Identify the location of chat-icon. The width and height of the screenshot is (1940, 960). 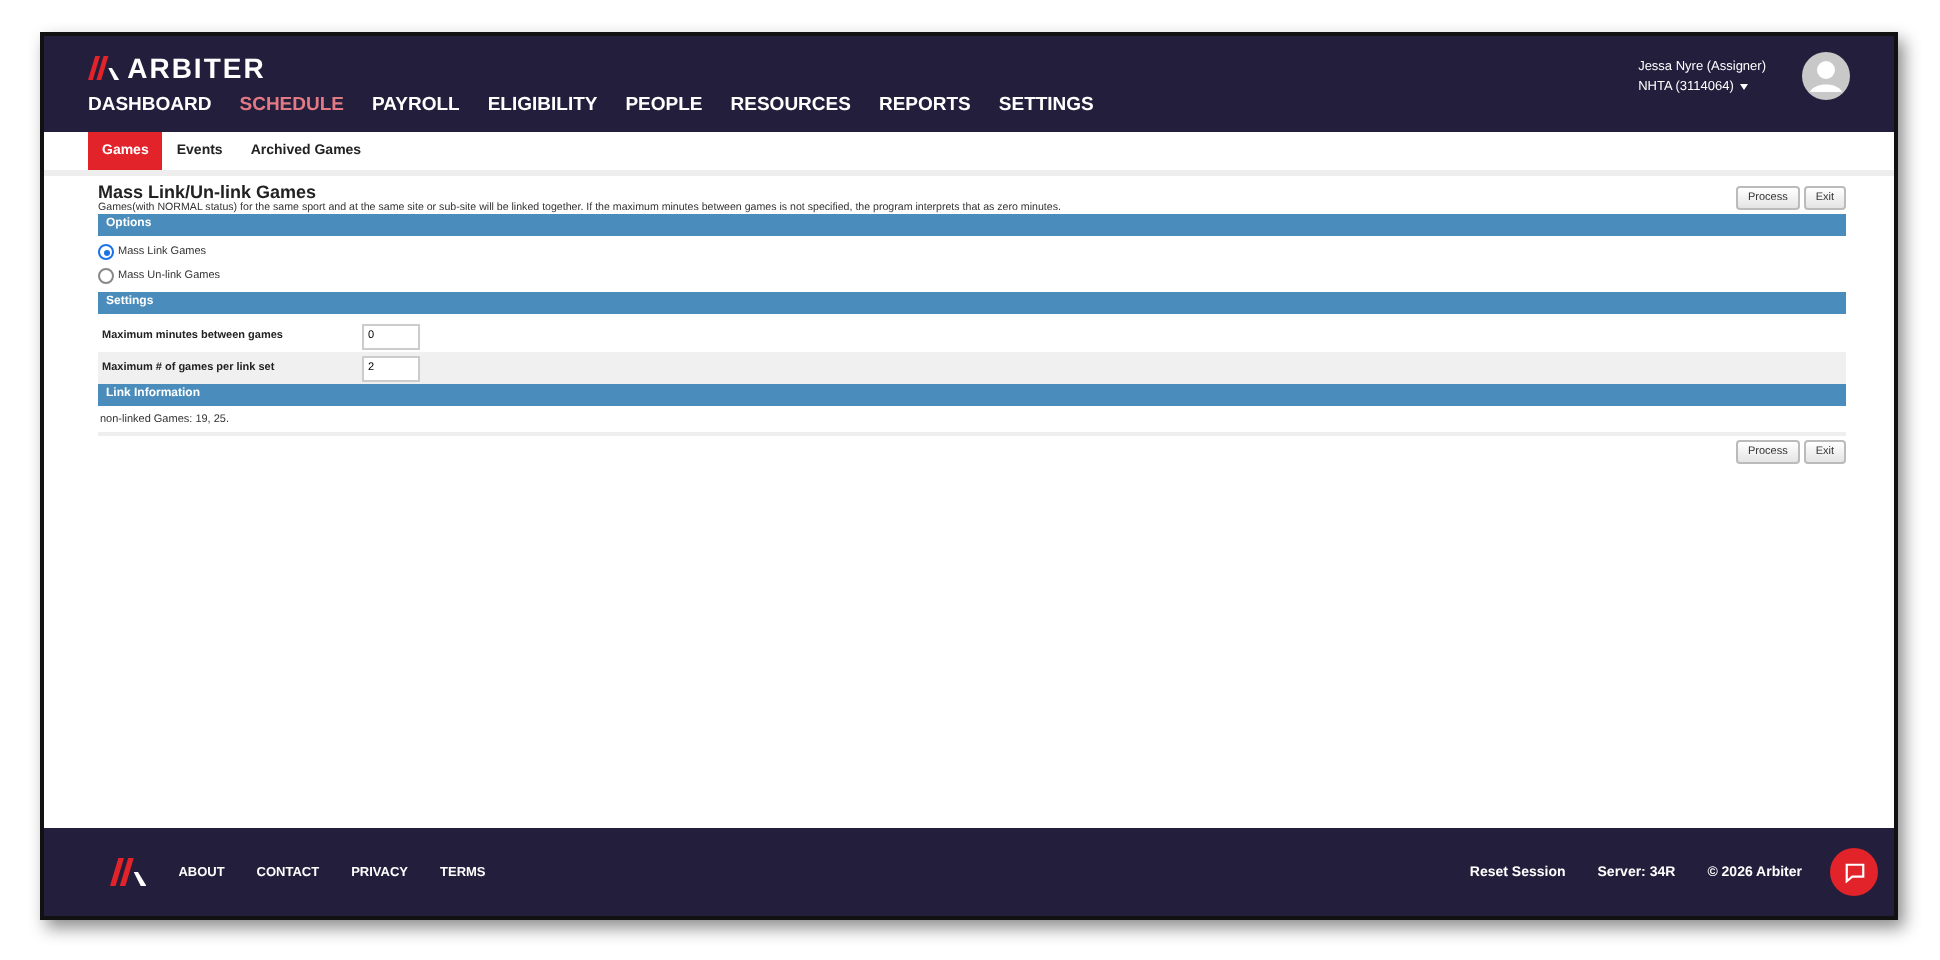
(1854, 872).